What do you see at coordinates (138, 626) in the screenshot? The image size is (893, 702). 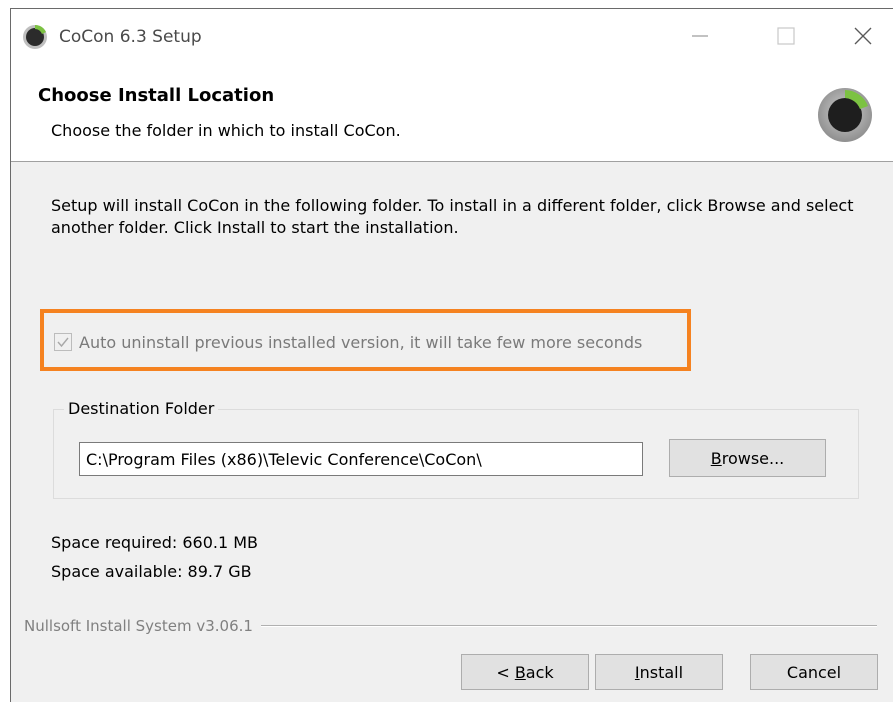 I see `nsis-version-label: Nullsoft Install System v3.06.1` at bounding box center [138, 626].